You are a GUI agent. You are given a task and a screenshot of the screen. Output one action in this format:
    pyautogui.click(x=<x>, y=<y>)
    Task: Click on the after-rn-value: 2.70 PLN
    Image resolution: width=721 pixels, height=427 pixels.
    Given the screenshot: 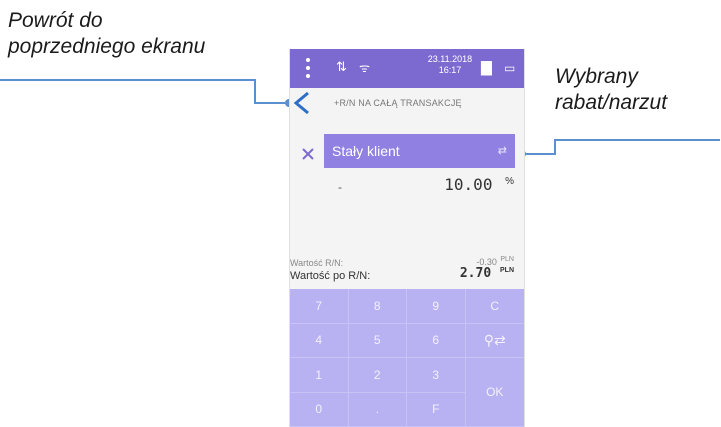 What is the action you would take?
    pyautogui.click(x=487, y=273)
    